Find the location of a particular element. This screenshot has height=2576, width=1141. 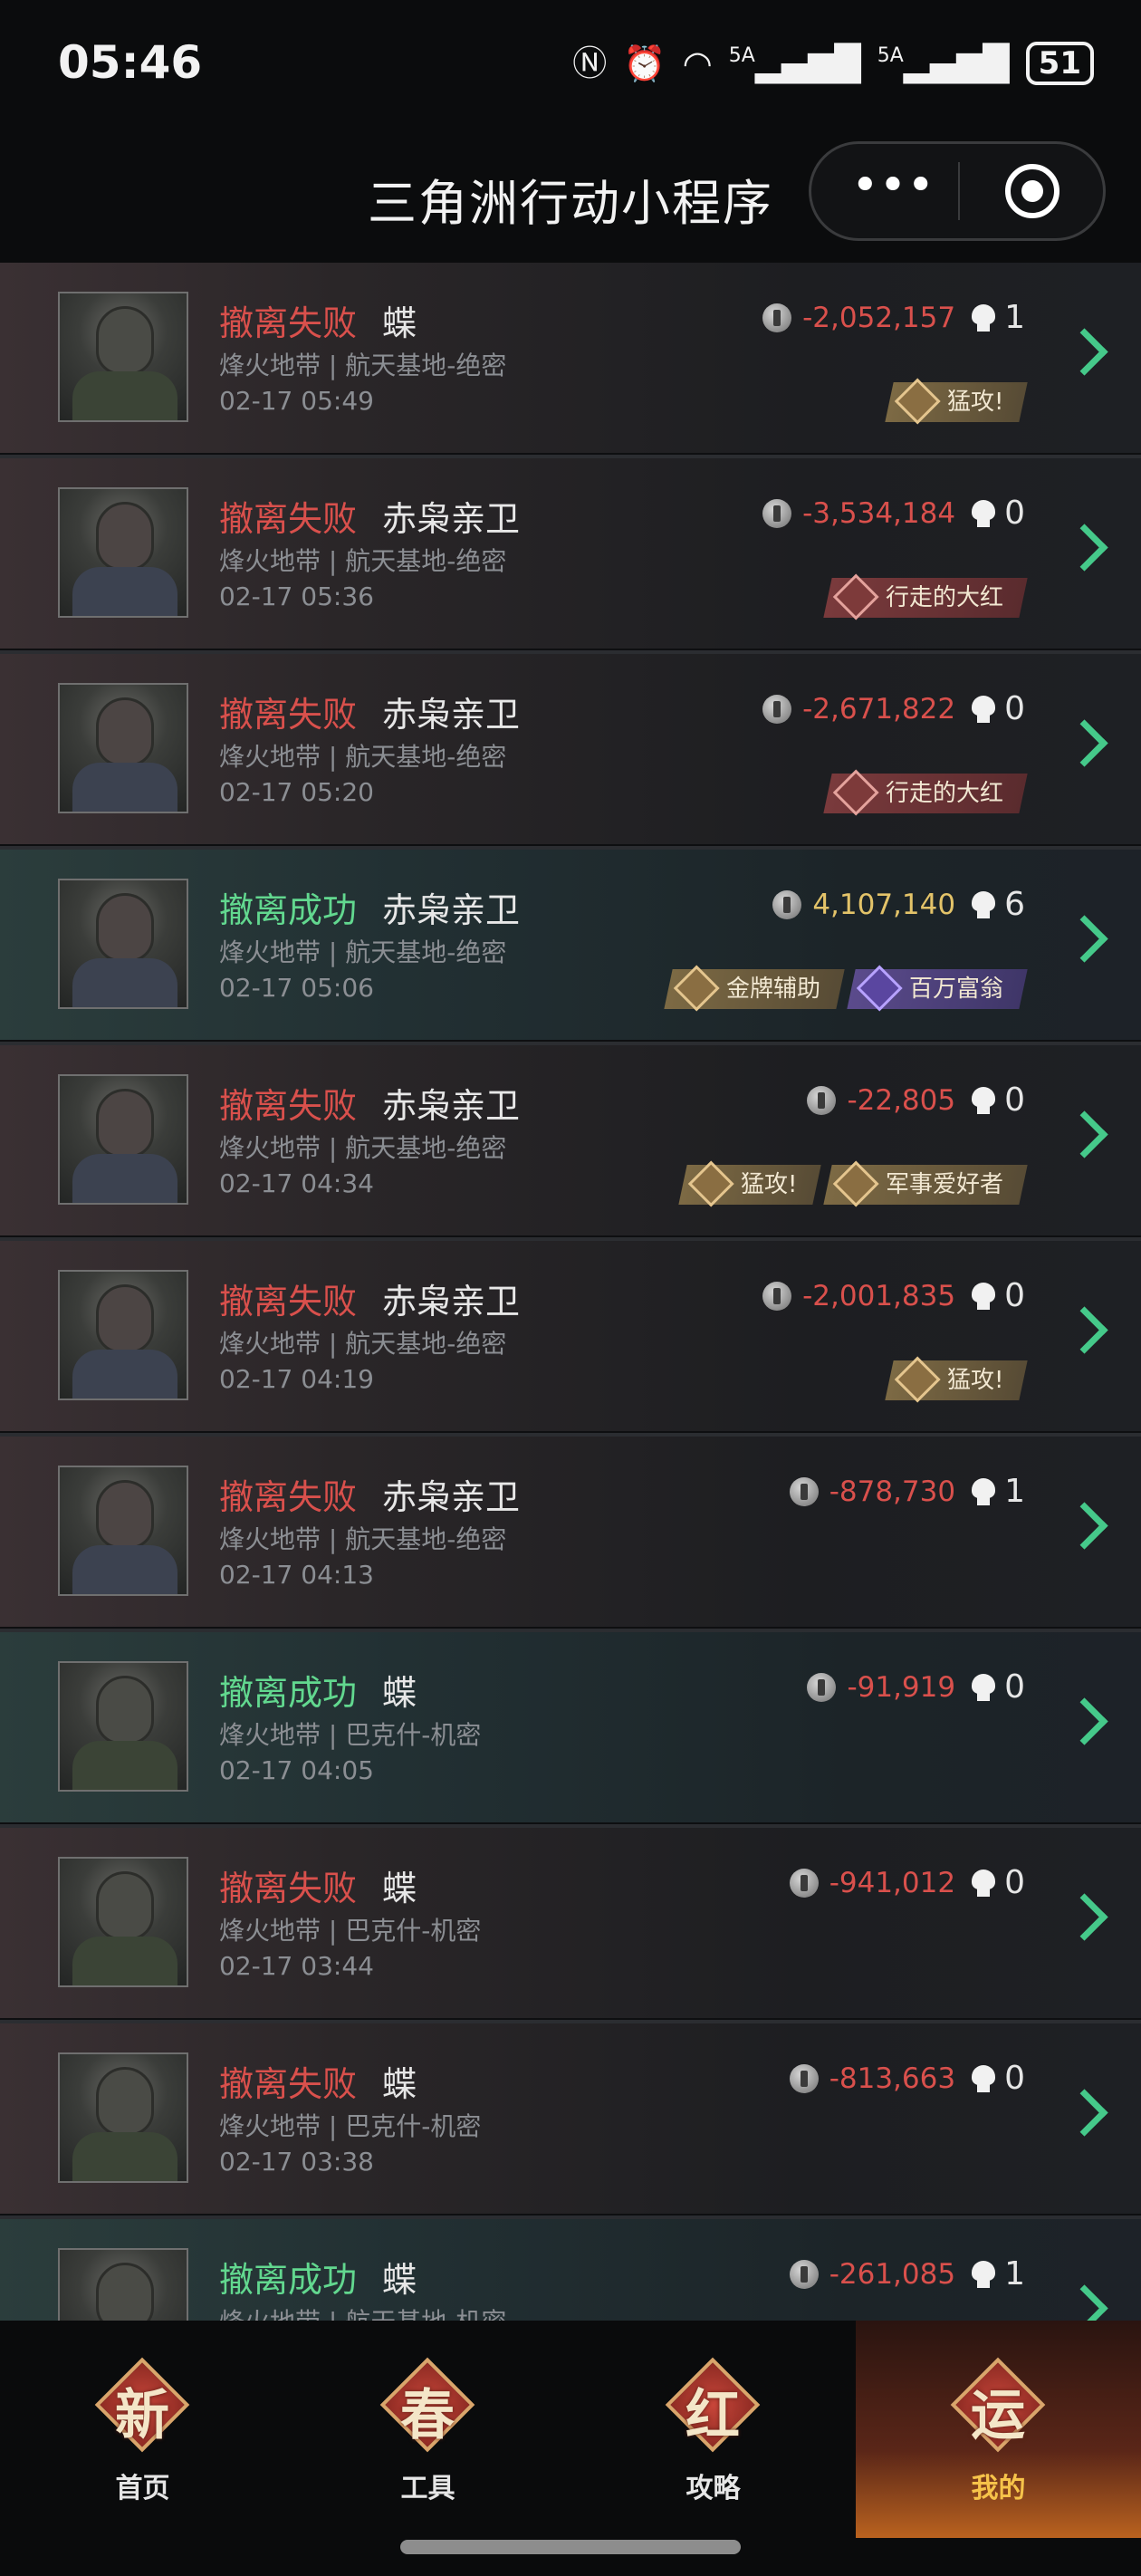

match-time: 02-17 05:49 is located at coordinates (296, 401).